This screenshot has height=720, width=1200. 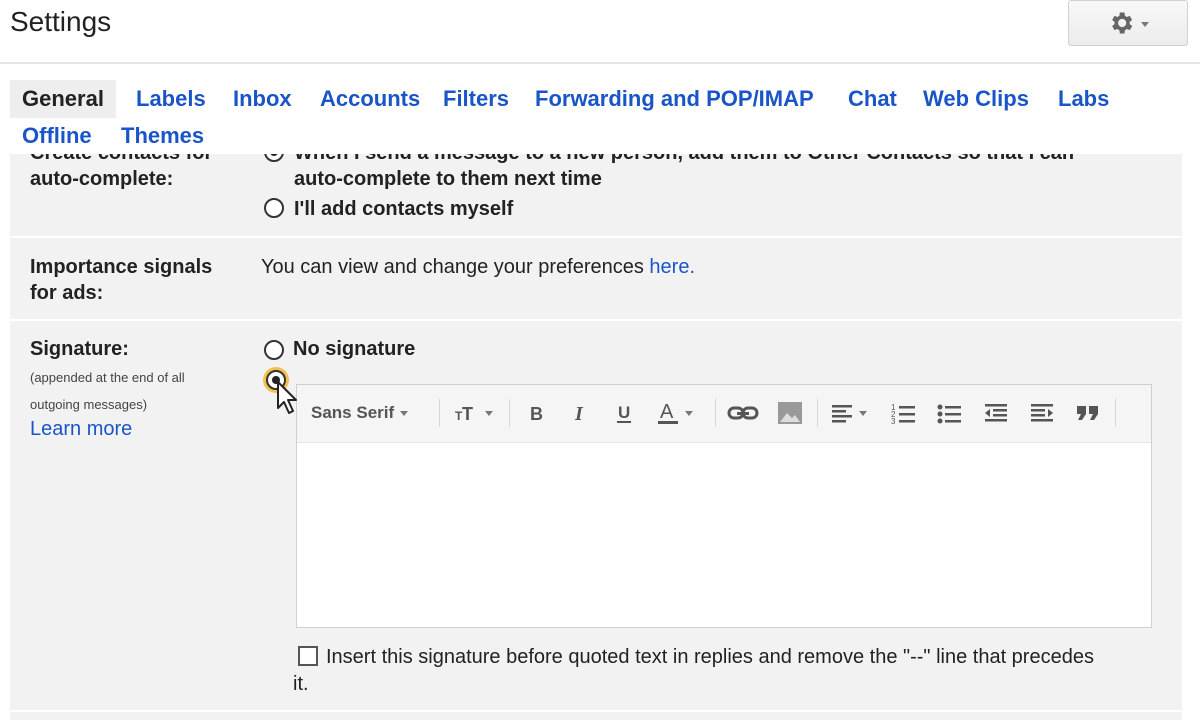 What do you see at coordinates (63, 99) in the screenshot?
I see `tab-general: General` at bounding box center [63, 99].